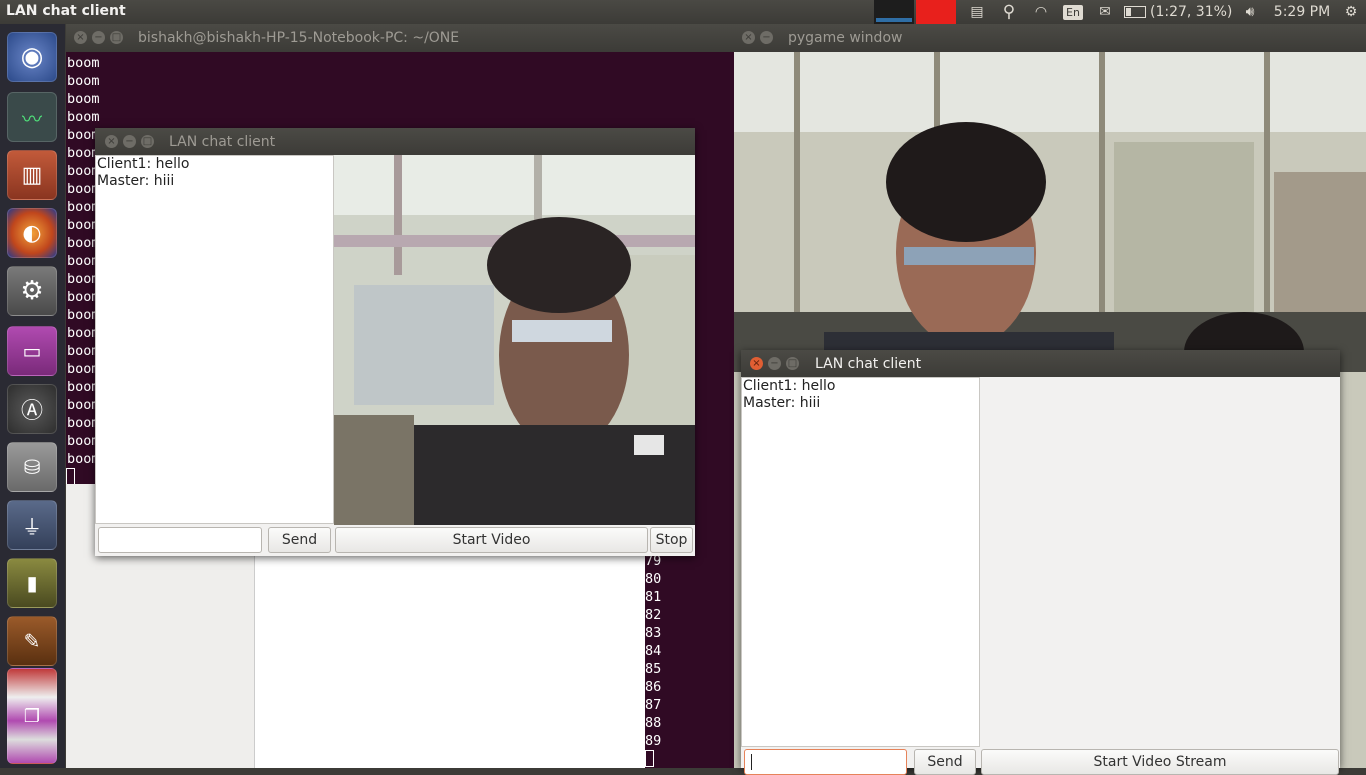  I want to click on battery-app-icon: ▮, so click(32, 583).